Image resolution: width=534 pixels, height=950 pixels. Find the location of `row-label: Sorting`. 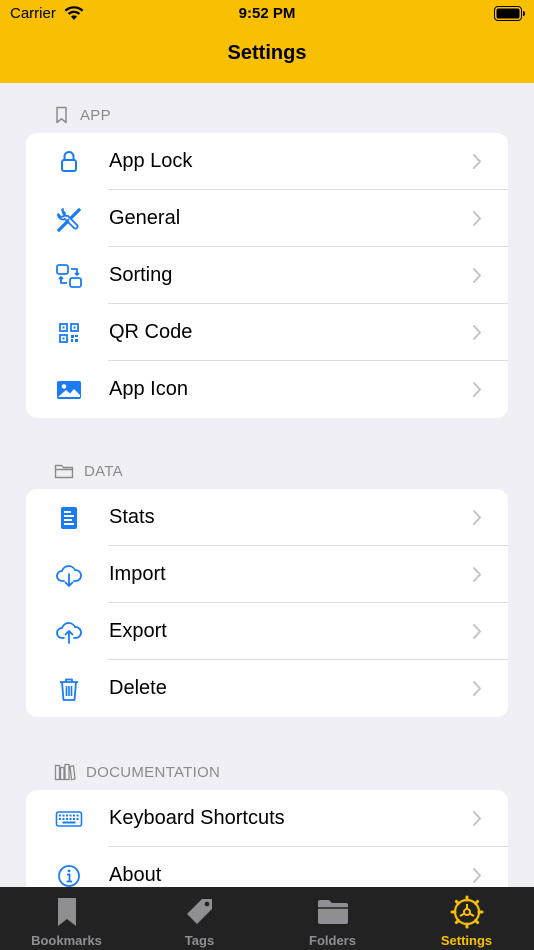

row-label: Sorting is located at coordinates (141, 275).